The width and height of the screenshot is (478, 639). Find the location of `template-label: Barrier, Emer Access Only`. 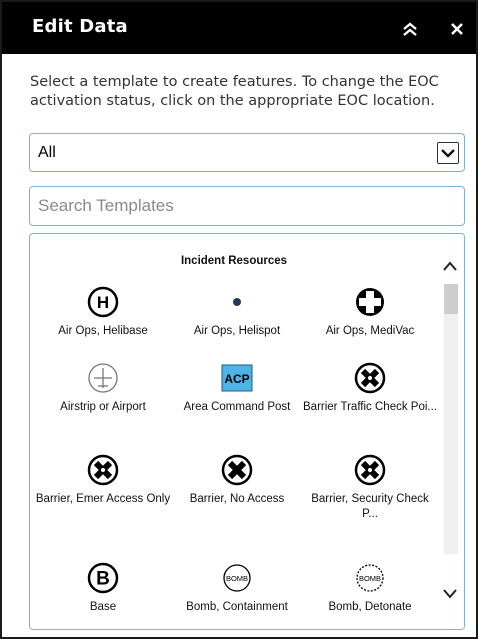

template-label: Barrier, Emer Access Only is located at coordinates (103, 499).